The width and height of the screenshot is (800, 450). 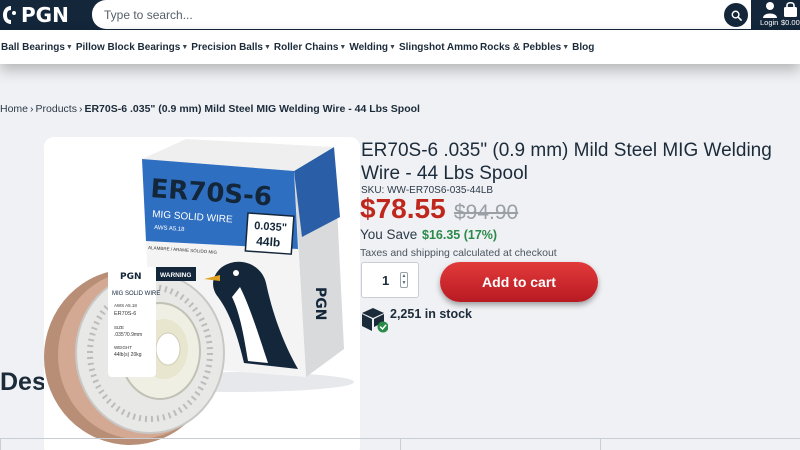 What do you see at coordinates (136, 294) in the screenshot?
I see `spool-label: MIG SOLID WIRE` at bounding box center [136, 294].